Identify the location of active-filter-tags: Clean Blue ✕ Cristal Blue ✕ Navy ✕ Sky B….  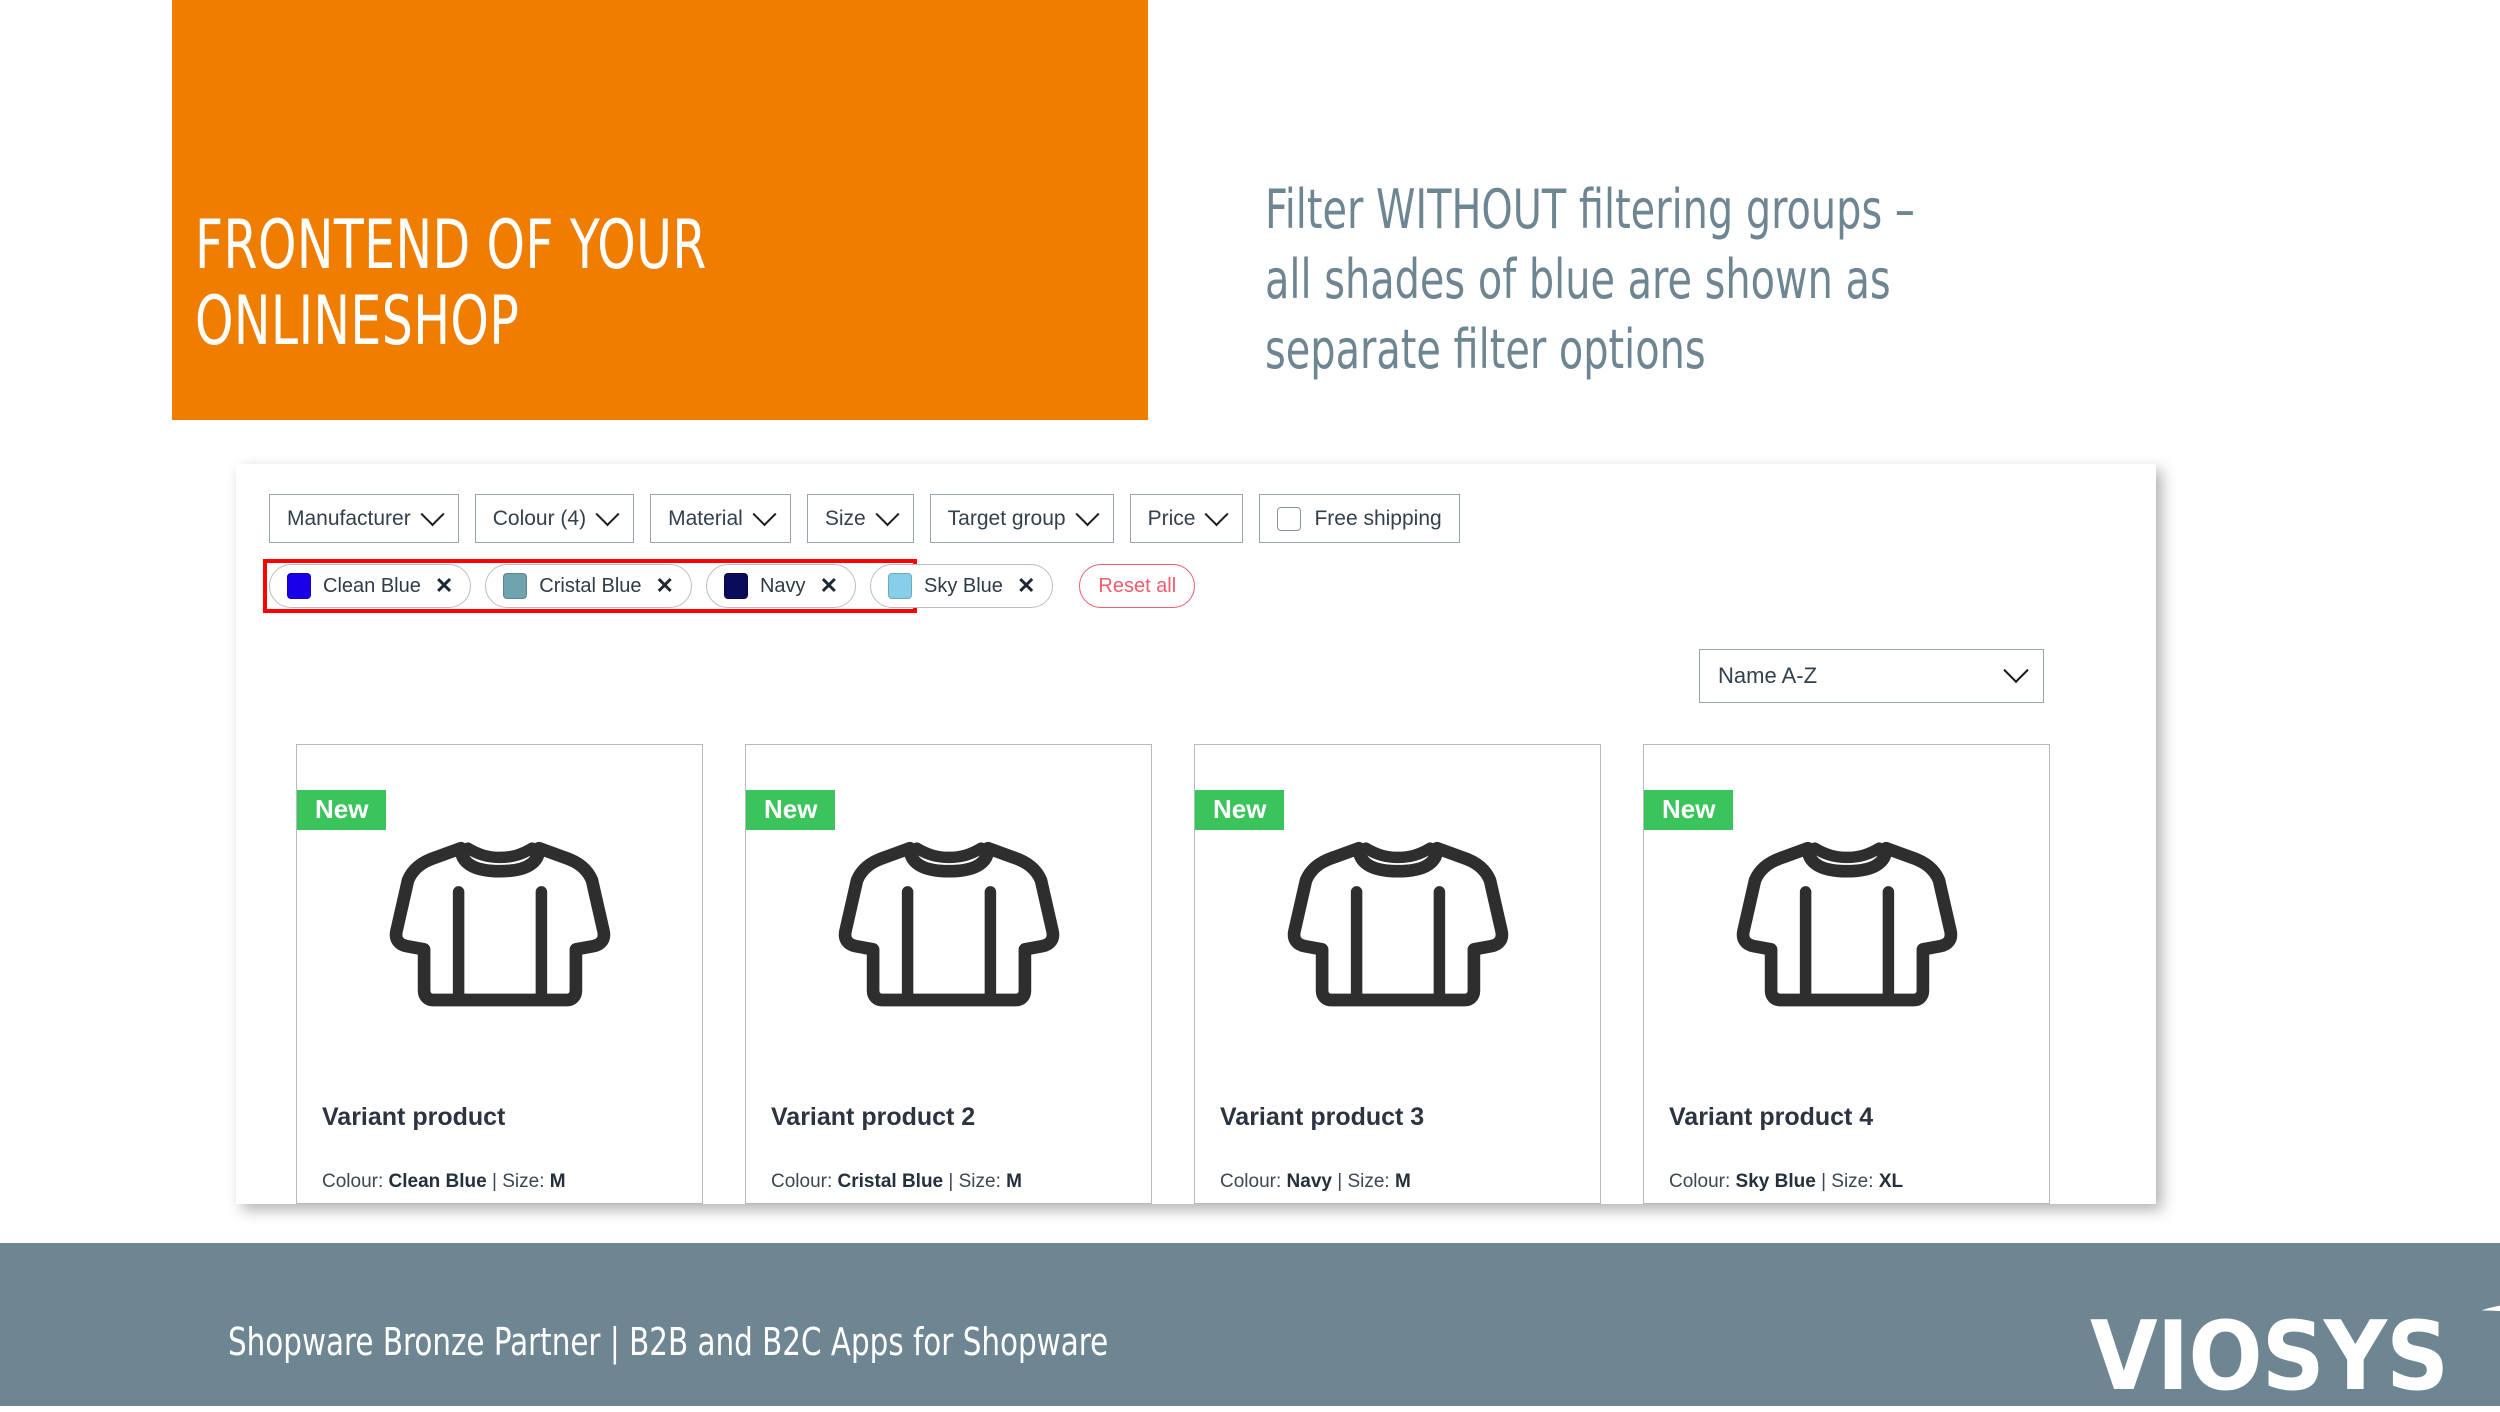
(732, 586).